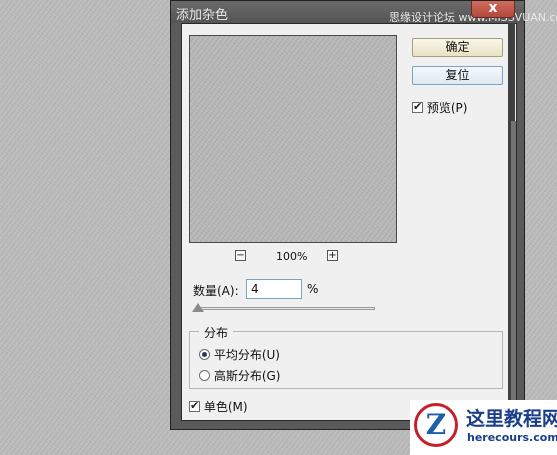  Describe the element at coordinates (457, 75) in the screenshot. I see `reset-button: 复位` at that location.